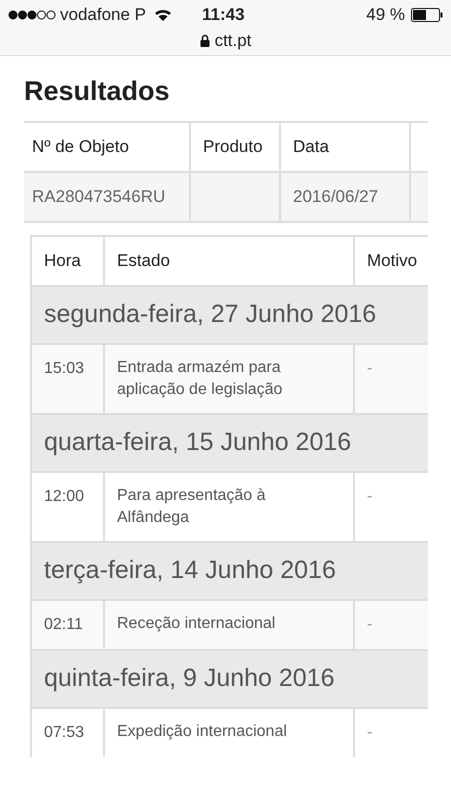  Describe the element at coordinates (233, 41) in the screenshot. I see `url-text: ctt.pt` at that location.